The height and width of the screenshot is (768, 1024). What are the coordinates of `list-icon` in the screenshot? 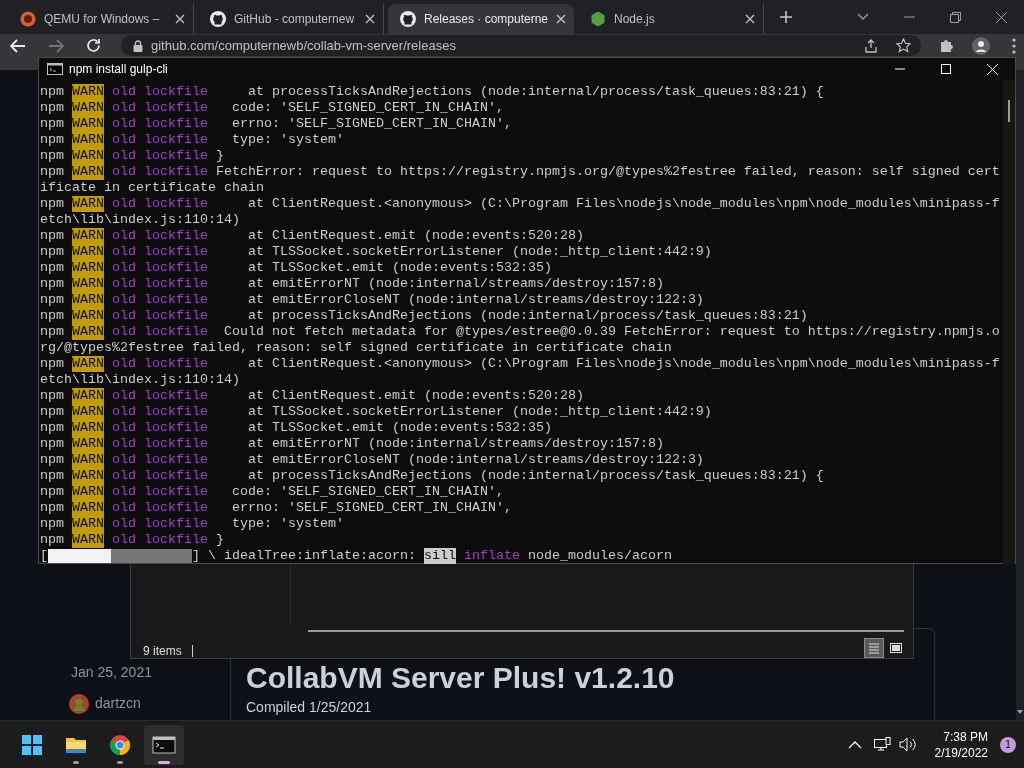 It's located at (874, 648).